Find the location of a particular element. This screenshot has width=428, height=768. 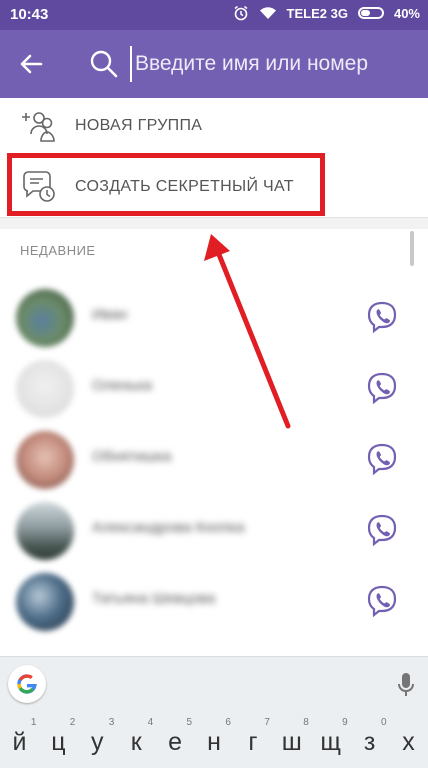

key: 8ш is located at coordinates (292, 741).